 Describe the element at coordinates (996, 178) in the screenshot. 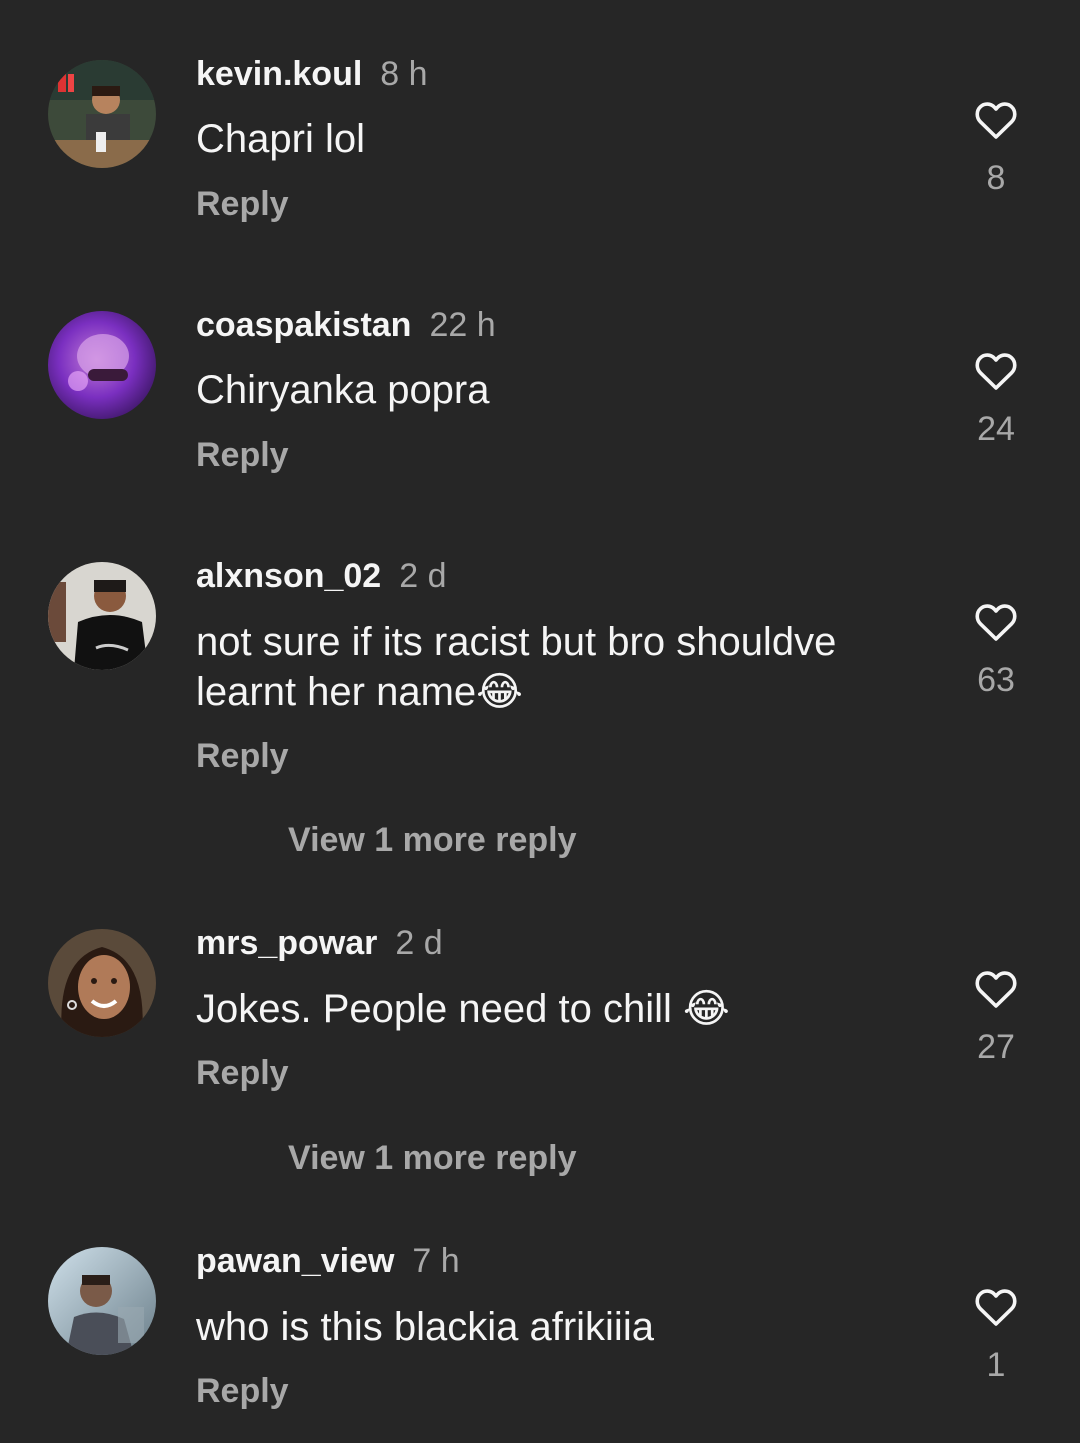

I see `like-count: 8` at that location.